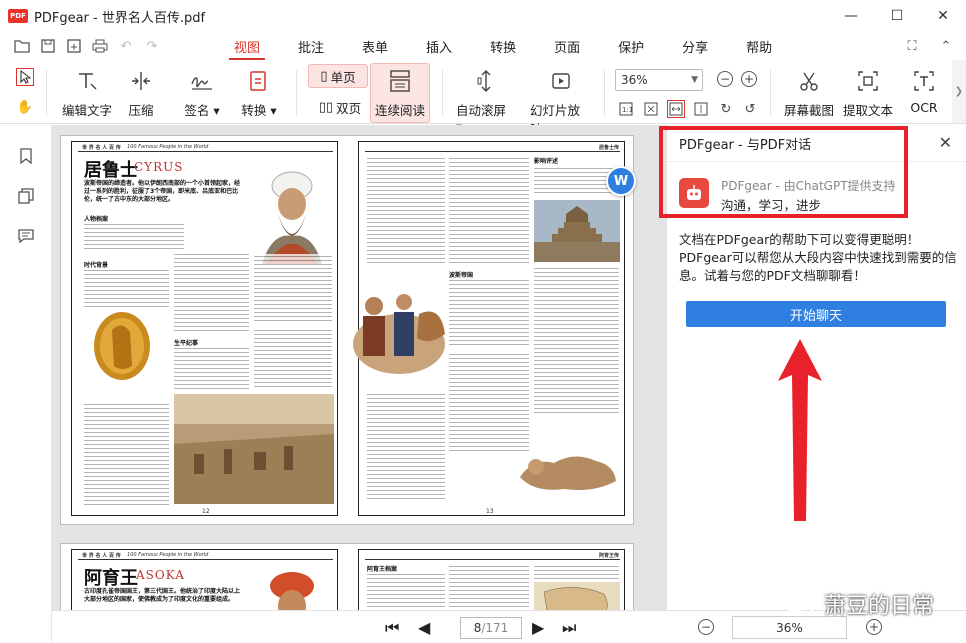 This screenshot has width=966, height=643. Describe the element at coordinates (661, 367) in the screenshot. I see `document-scrollbar` at that location.